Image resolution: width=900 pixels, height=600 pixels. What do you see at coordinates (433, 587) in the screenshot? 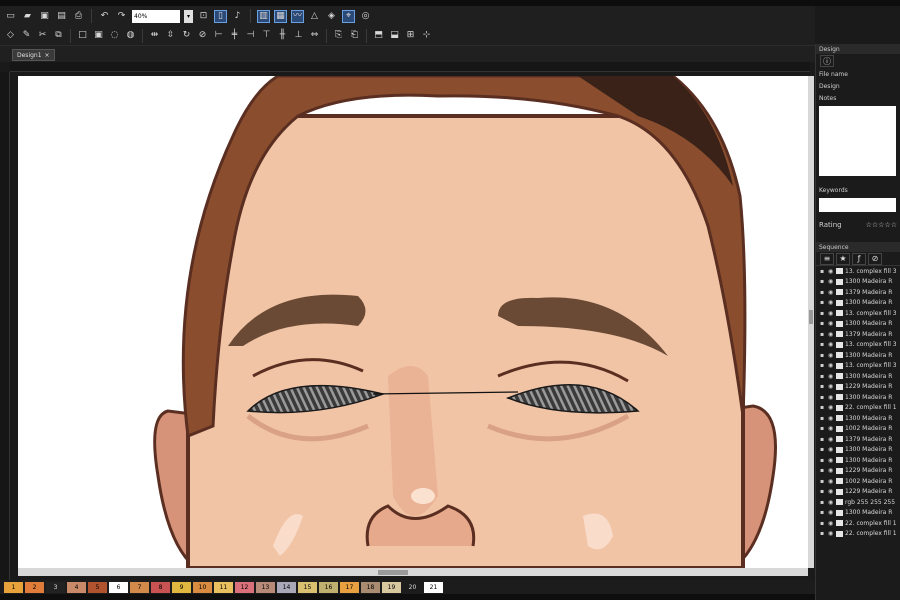
I see `palette-swatch: 21` at bounding box center [433, 587].